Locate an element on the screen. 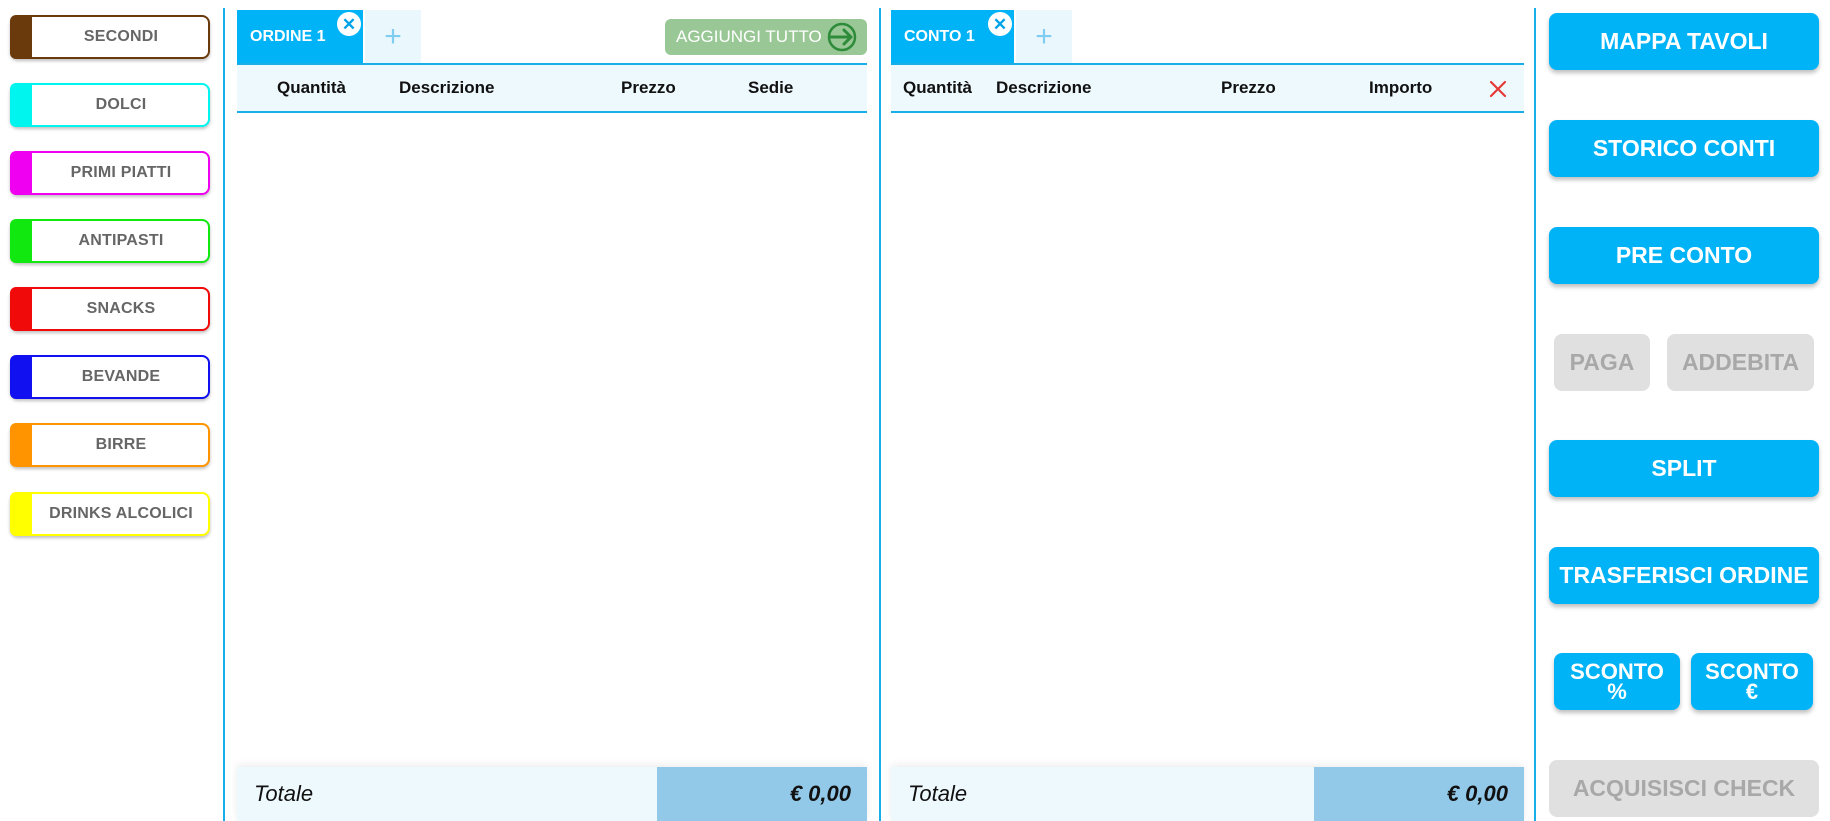 The width and height of the screenshot is (1830, 821). category-label: DOLCI is located at coordinates (121, 104).